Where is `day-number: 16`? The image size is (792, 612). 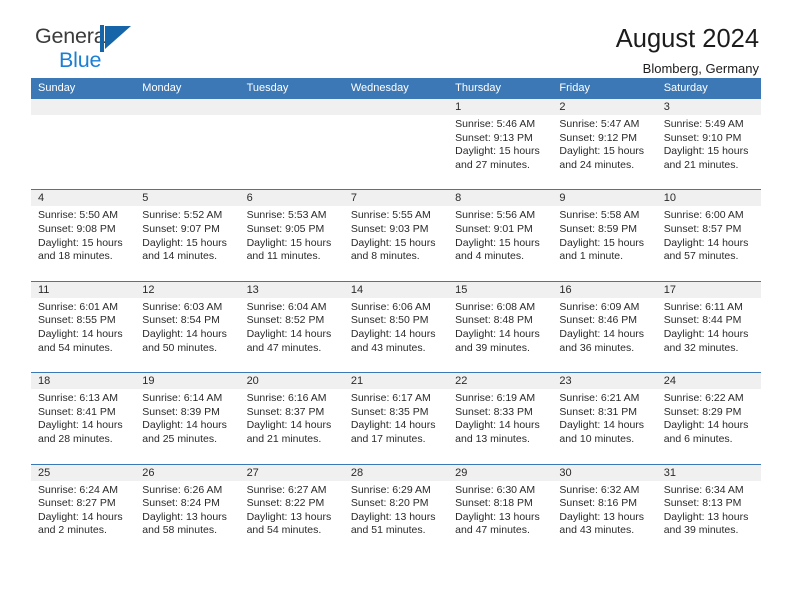
day-number: 16 is located at coordinates (604, 289).